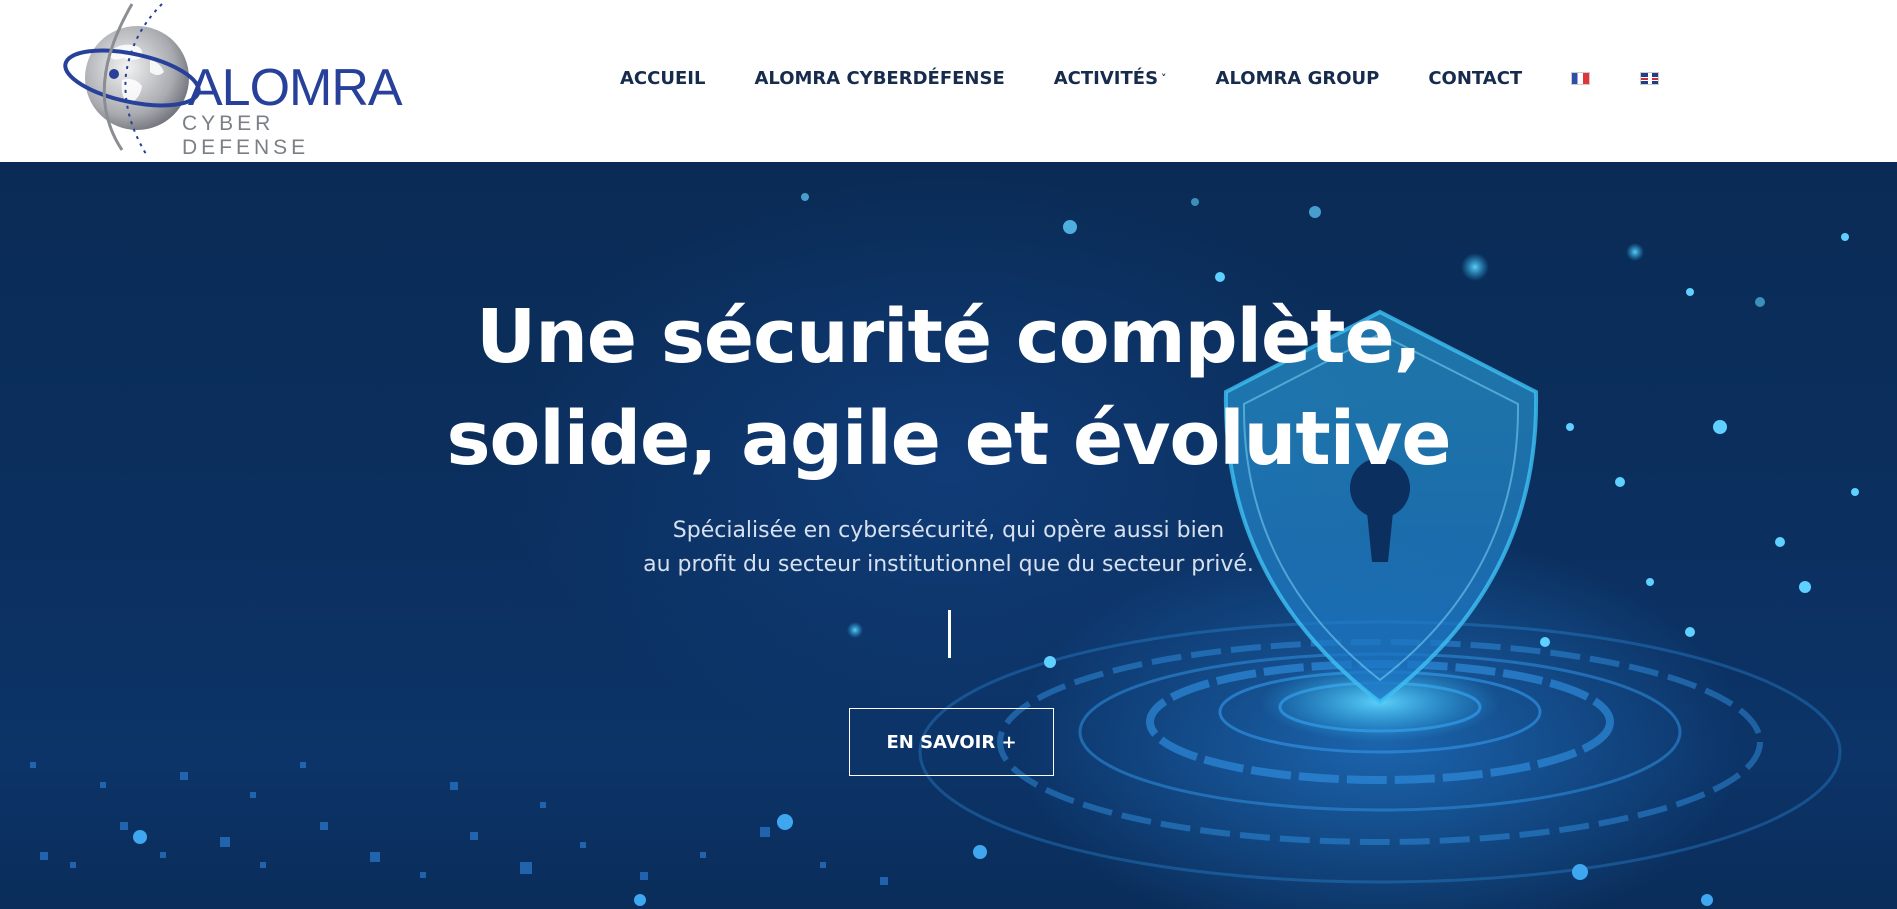 The height and width of the screenshot is (909, 1897). Describe the element at coordinates (1164, 78) in the screenshot. I see `chevron-down-icon: ˅` at that location.